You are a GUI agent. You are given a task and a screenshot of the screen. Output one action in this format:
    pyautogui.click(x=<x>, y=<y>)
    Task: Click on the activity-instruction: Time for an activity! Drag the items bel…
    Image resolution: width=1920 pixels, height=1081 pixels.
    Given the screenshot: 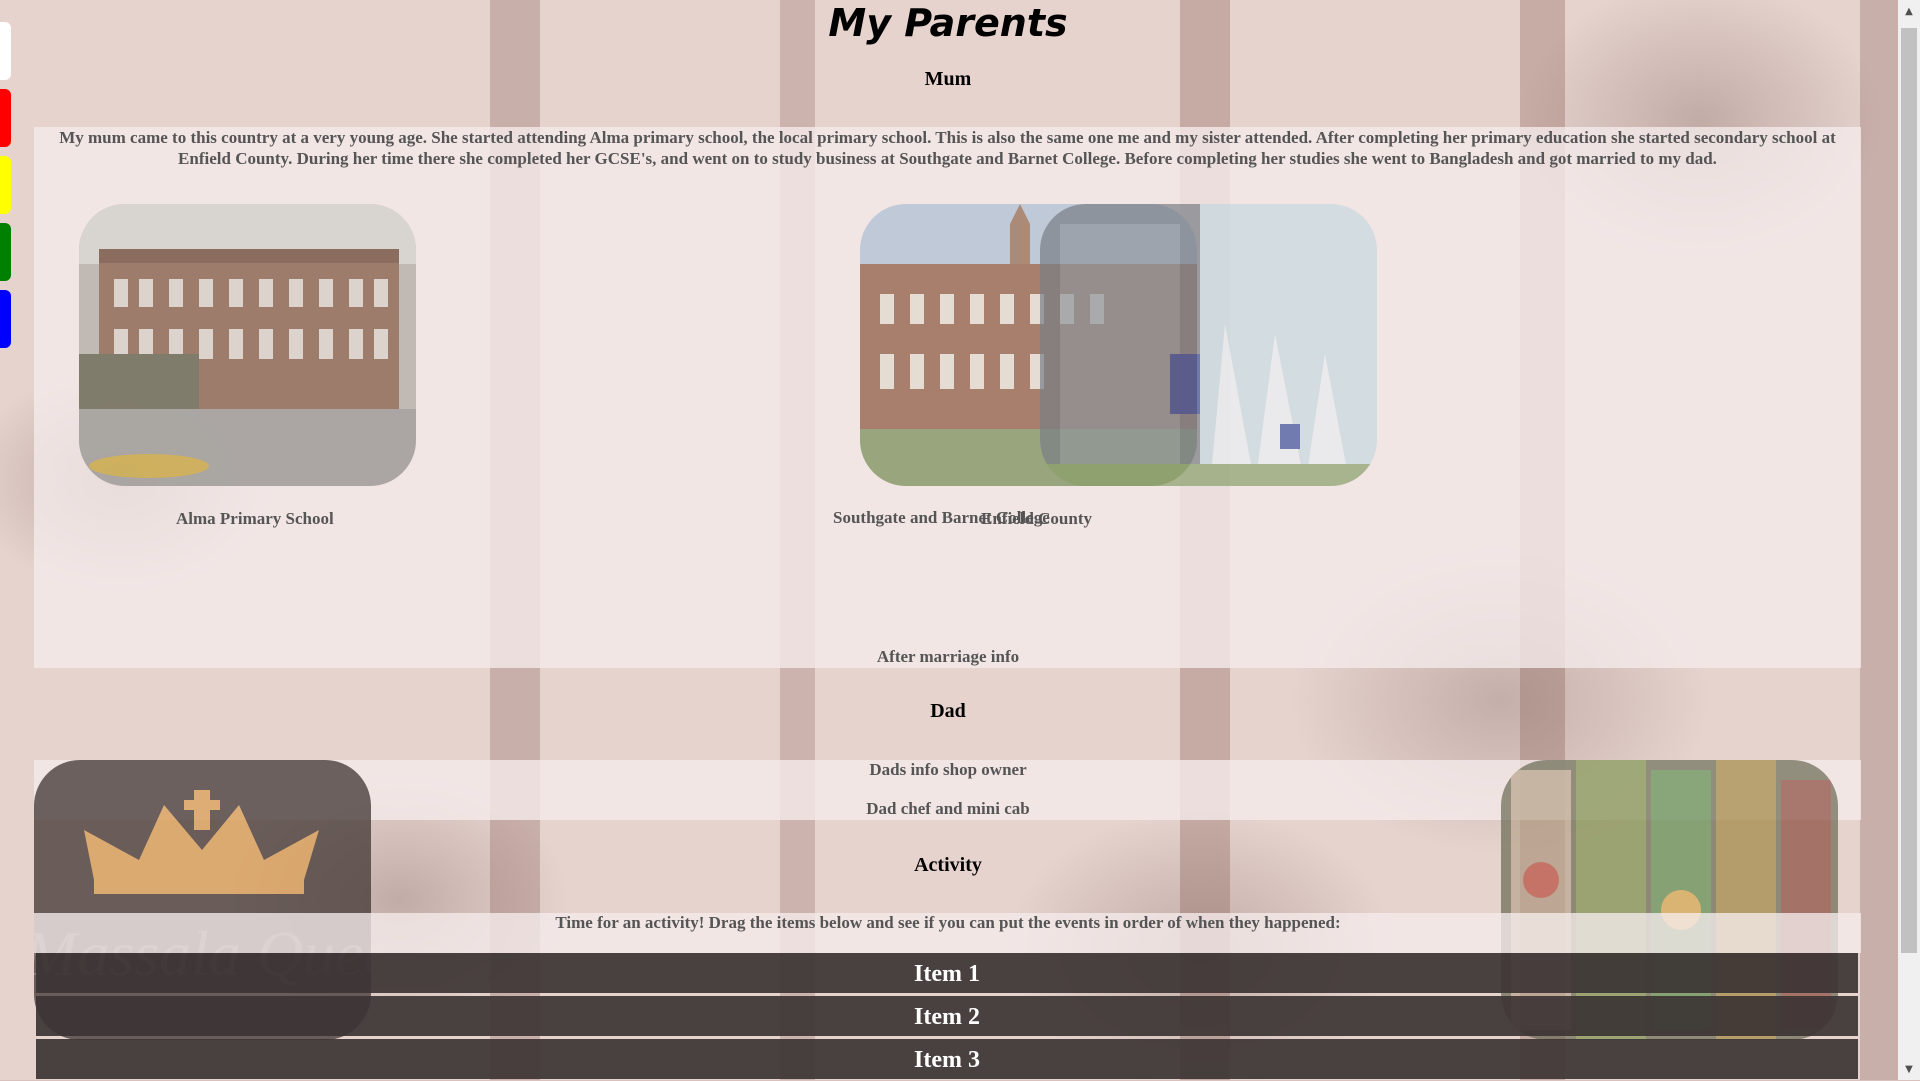 What is the action you would take?
    pyautogui.click(x=948, y=922)
    